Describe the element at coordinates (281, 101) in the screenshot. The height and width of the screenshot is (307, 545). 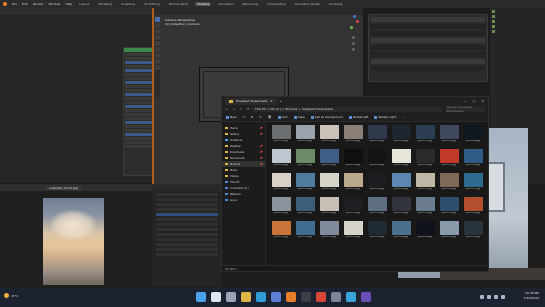
I see `new-tab-button: +` at that location.